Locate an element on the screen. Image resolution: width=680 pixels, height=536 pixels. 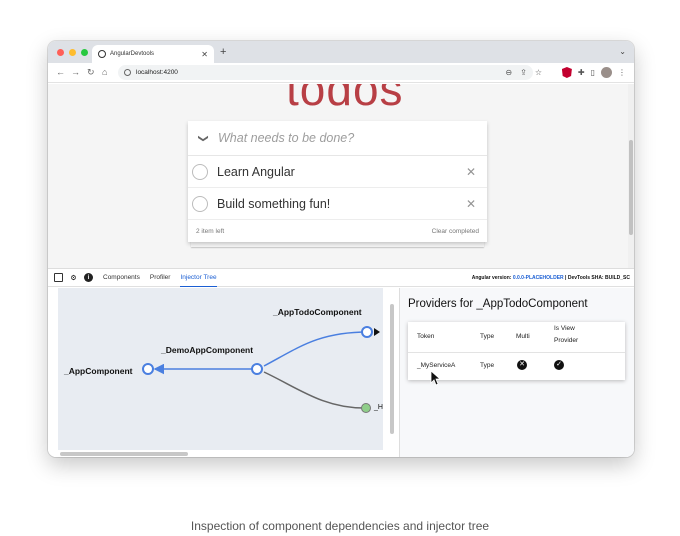
node-app-component is located at coordinates (148, 369).